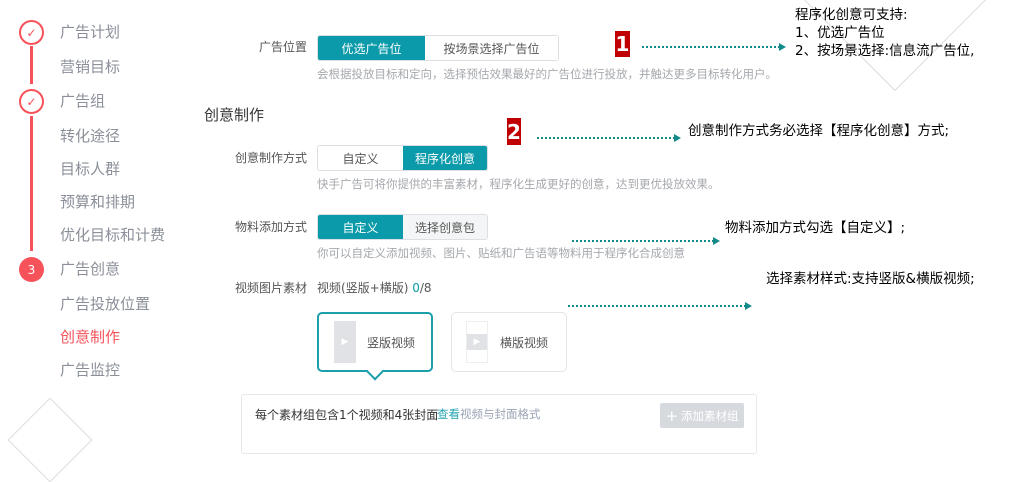 This screenshot has height=482, width=1020. I want to click on placement-toggle: 优选广告位 按场景选择广告位, so click(438, 48).